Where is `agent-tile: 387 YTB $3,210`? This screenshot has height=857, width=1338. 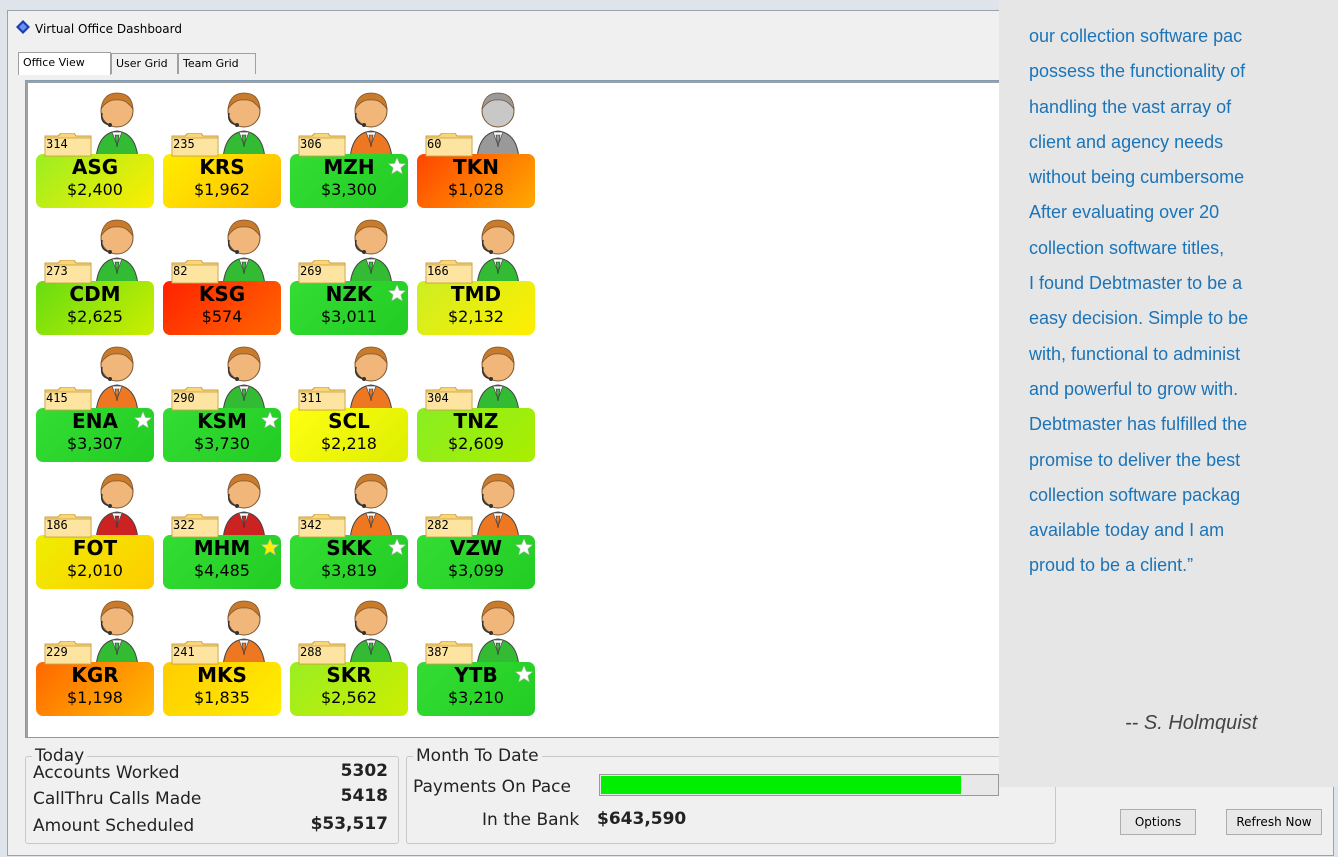 agent-tile: 387 YTB $3,210 is located at coordinates (476, 656).